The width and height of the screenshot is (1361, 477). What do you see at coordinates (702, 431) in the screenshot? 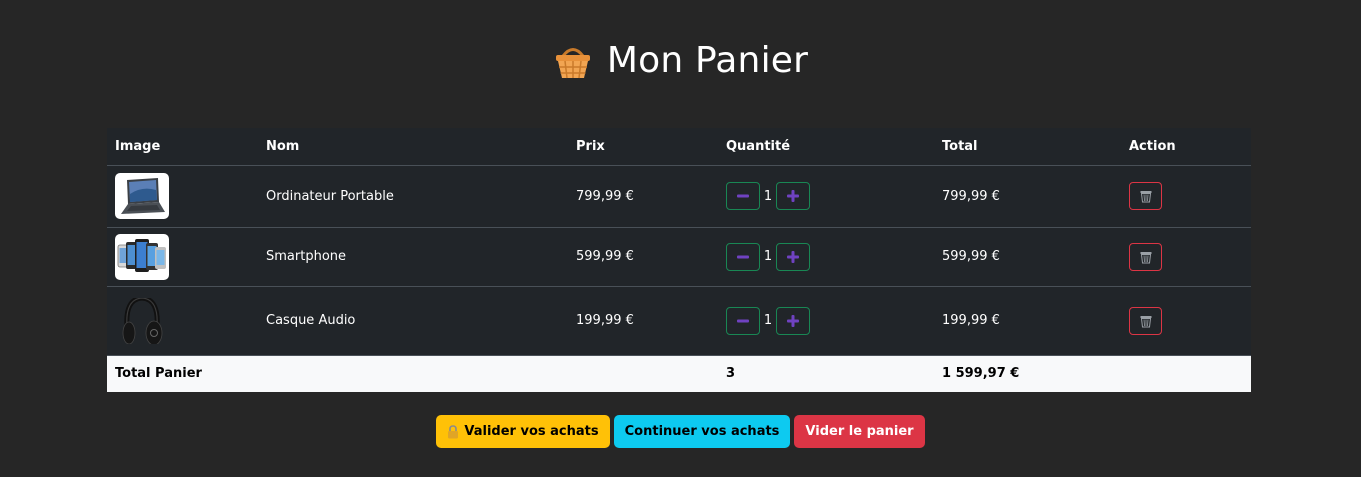
I see `continue-shopping-button: Continuer vos achats` at bounding box center [702, 431].